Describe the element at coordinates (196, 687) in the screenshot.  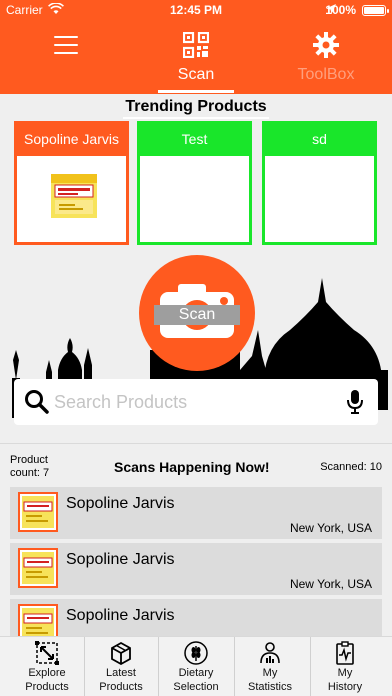
I see `nav-label-line2: Selection` at that location.